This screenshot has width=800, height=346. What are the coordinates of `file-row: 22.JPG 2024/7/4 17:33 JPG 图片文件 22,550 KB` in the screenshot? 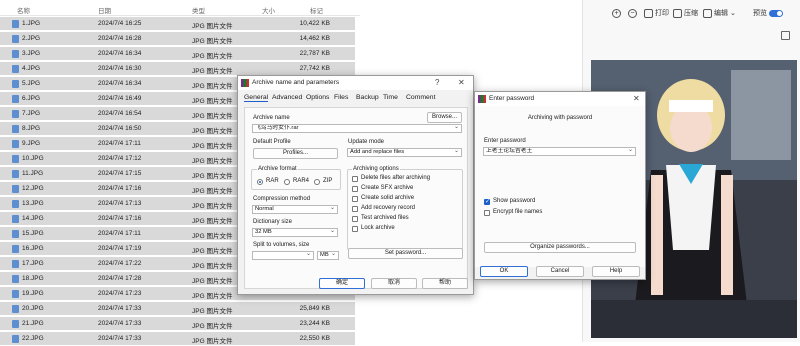 It's located at (177, 339).